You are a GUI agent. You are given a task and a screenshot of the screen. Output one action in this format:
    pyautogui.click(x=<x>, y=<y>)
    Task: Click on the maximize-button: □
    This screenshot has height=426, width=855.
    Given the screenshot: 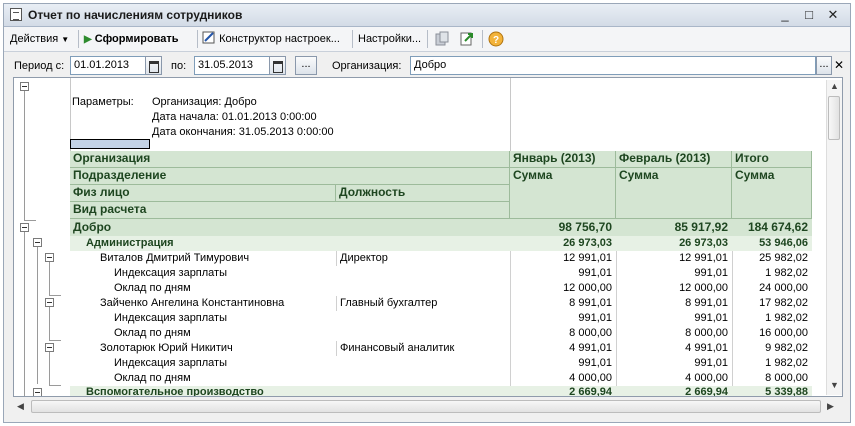 What is the action you would take?
    pyautogui.click(x=809, y=14)
    